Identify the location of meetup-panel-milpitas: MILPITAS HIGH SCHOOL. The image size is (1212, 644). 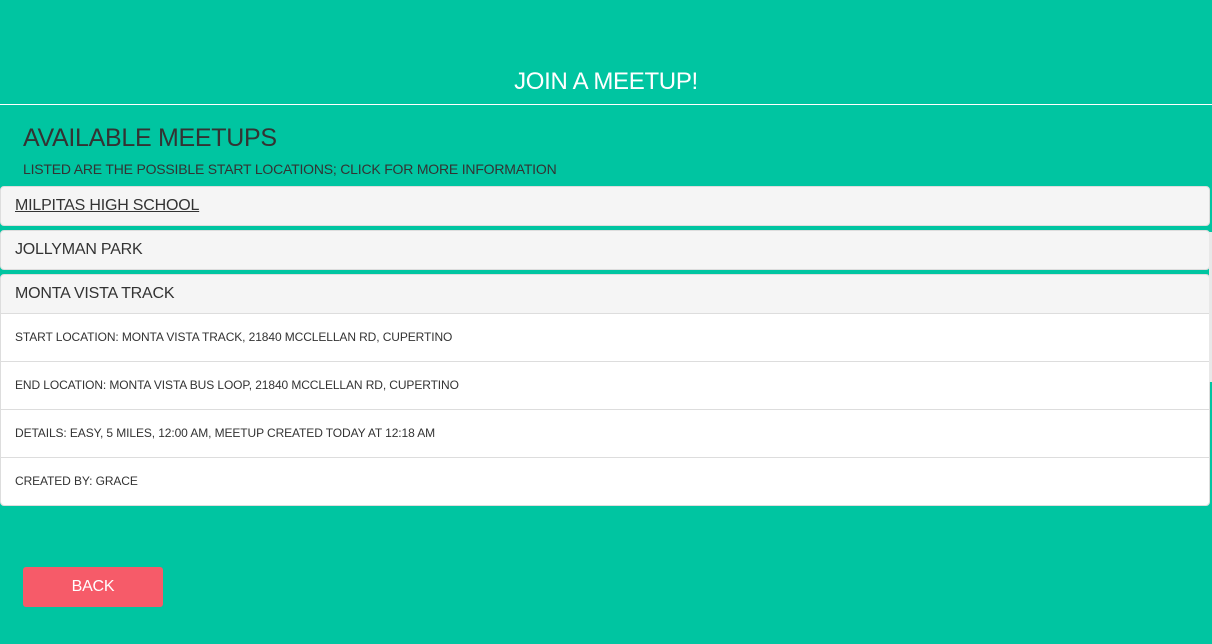
(605, 206).